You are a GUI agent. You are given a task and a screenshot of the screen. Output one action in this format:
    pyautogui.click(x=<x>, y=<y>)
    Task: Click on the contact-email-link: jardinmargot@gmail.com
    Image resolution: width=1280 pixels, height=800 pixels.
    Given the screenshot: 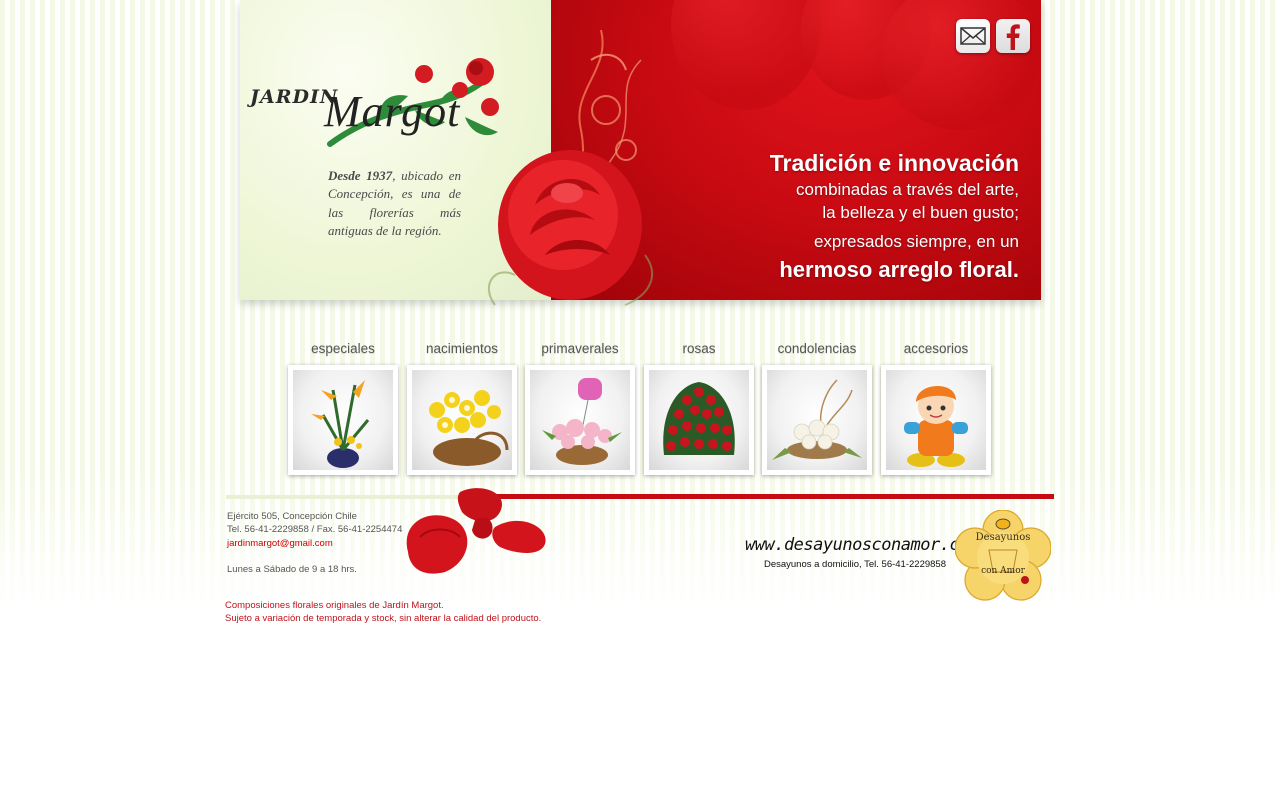 What is the action you would take?
    pyautogui.click(x=314, y=543)
    